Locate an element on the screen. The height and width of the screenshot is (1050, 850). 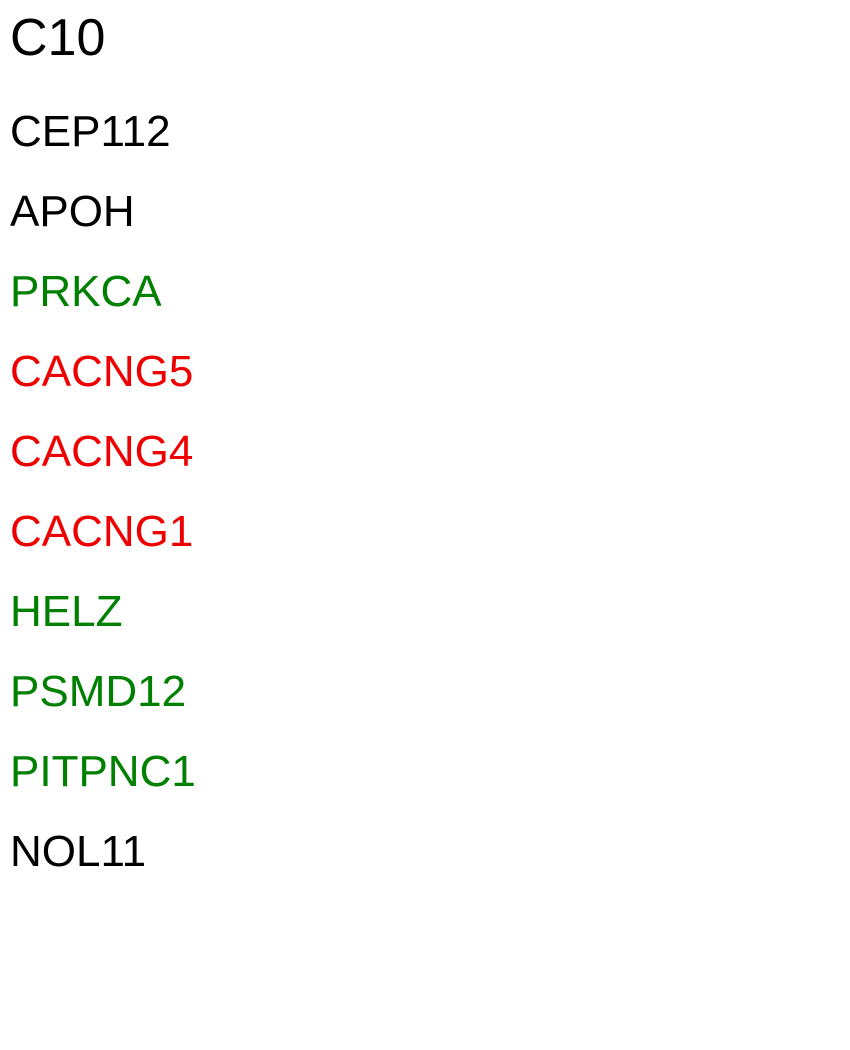
gene-item: PSMD12 is located at coordinates (98, 691).